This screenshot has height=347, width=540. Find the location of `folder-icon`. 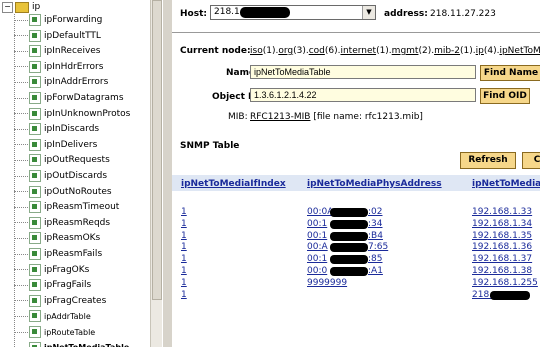

folder-icon is located at coordinates (22, 7).